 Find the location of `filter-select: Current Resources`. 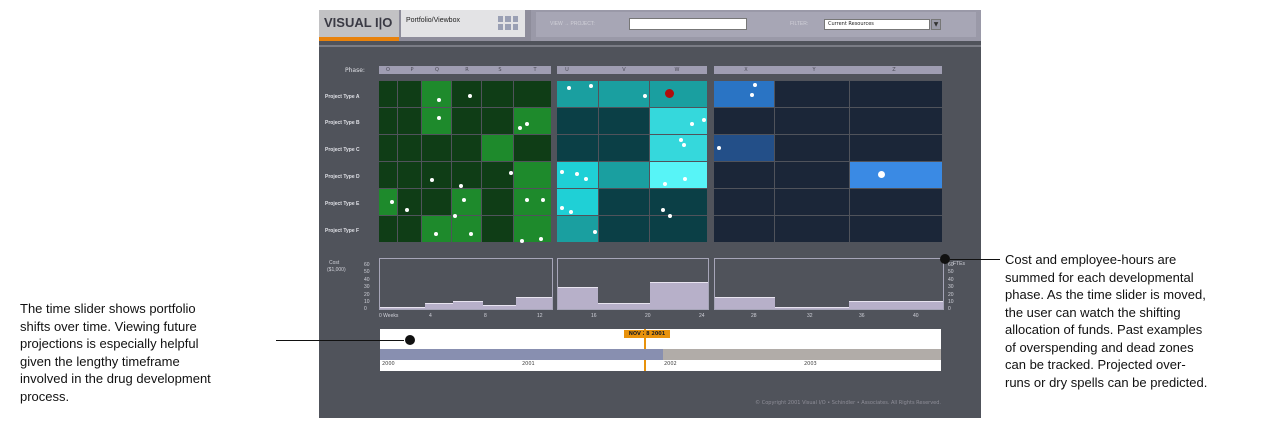

filter-select: Current Resources is located at coordinates (877, 24).